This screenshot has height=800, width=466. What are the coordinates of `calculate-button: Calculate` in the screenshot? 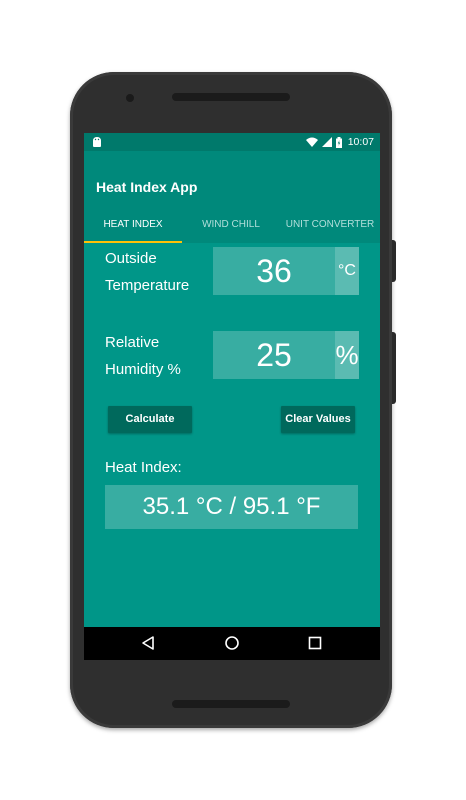 It's located at (150, 419).